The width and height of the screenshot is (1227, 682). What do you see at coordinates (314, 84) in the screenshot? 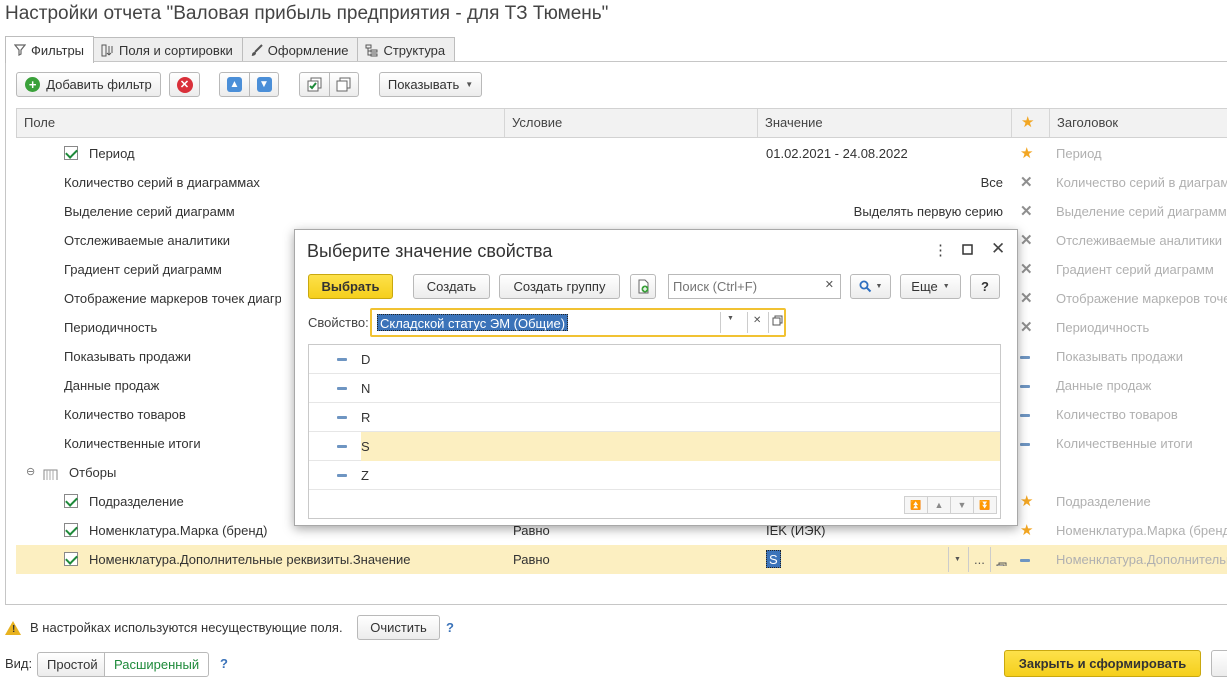
I see `check-all-button` at bounding box center [314, 84].